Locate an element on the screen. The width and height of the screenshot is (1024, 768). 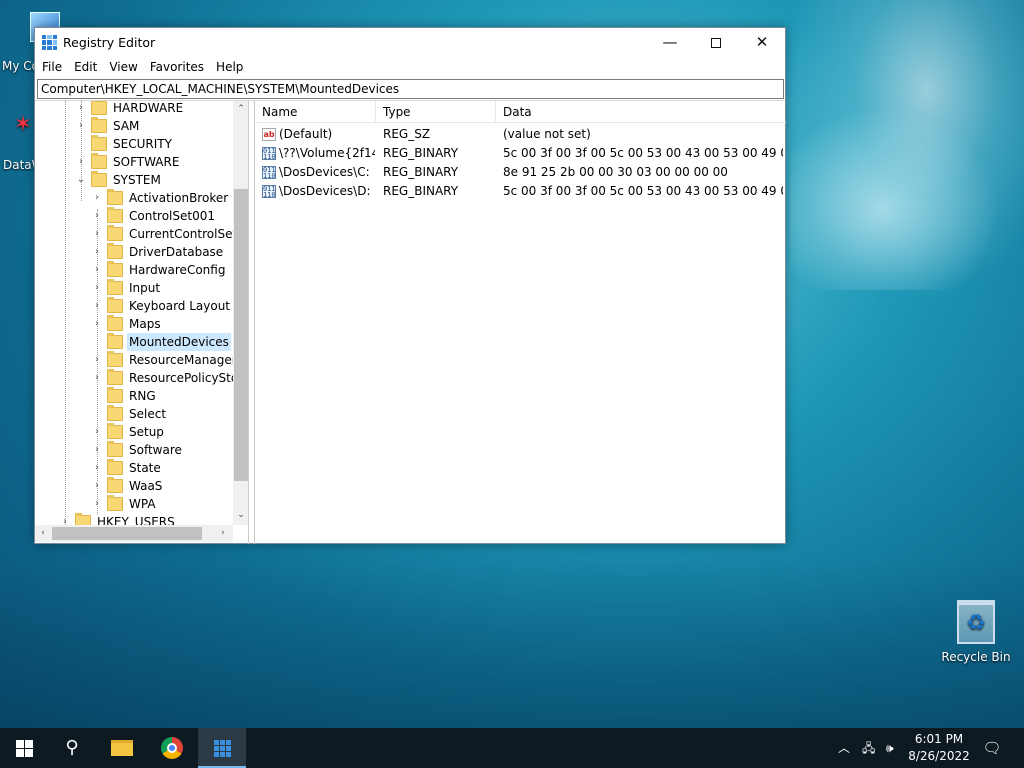
list-header: Name Type Data is located at coordinates (520, 112).